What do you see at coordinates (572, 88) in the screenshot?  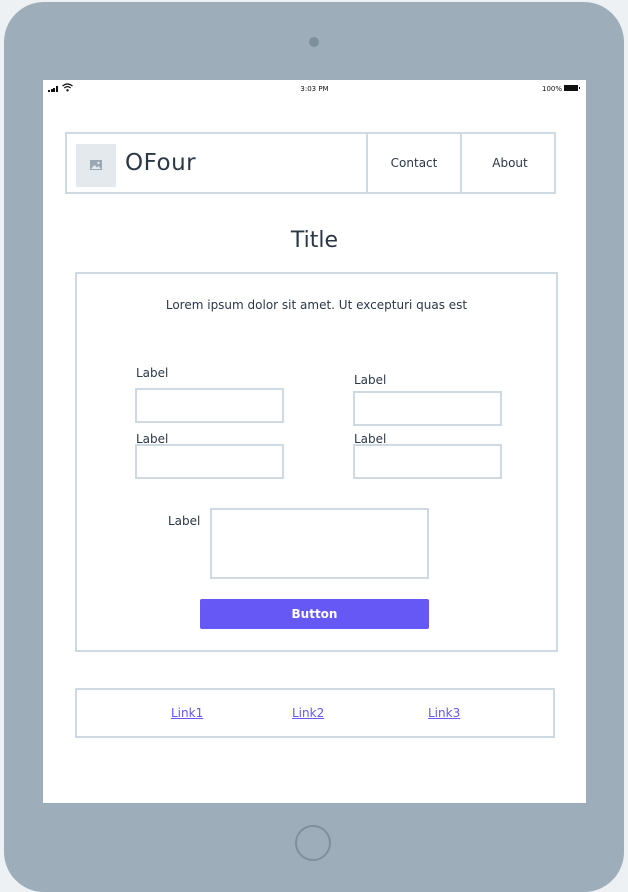 I see `battery-icon` at bounding box center [572, 88].